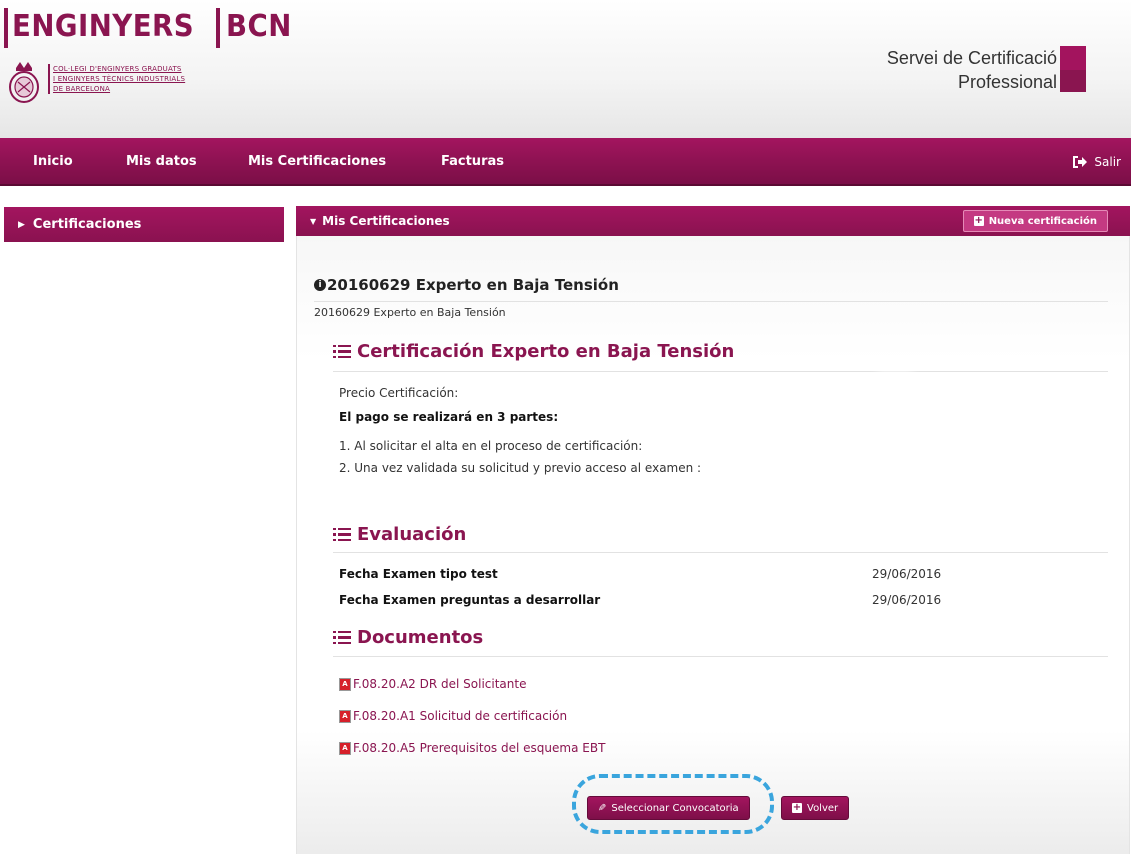 The height and width of the screenshot is (854, 1131). I want to click on college-line: DE BARCELONA, so click(82, 89).